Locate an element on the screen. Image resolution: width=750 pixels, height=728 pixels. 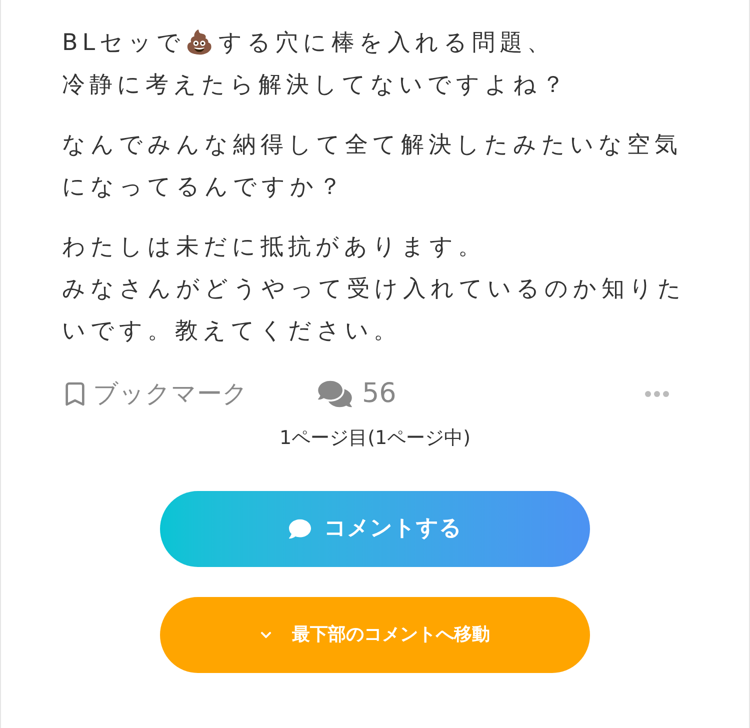
post-text-line: わたしは未だに抵抗があります。 is located at coordinates (274, 247).